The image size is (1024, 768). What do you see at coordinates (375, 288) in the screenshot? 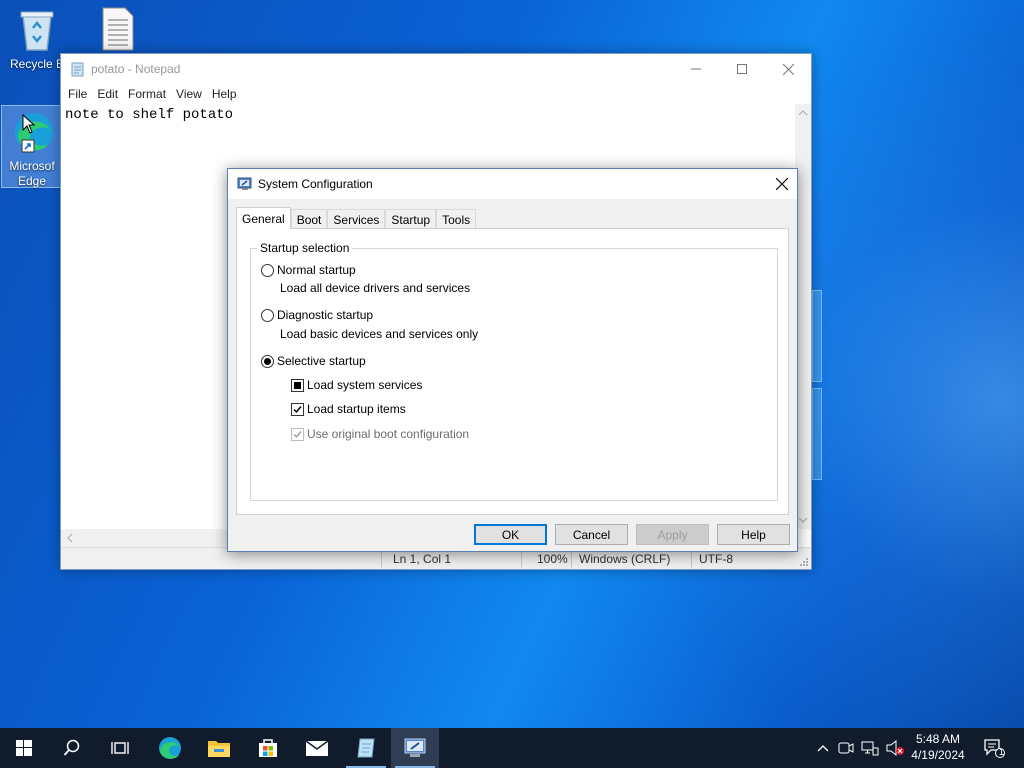
I see `normal-startup-desc: Load all device drivers and services` at bounding box center [375, 288].